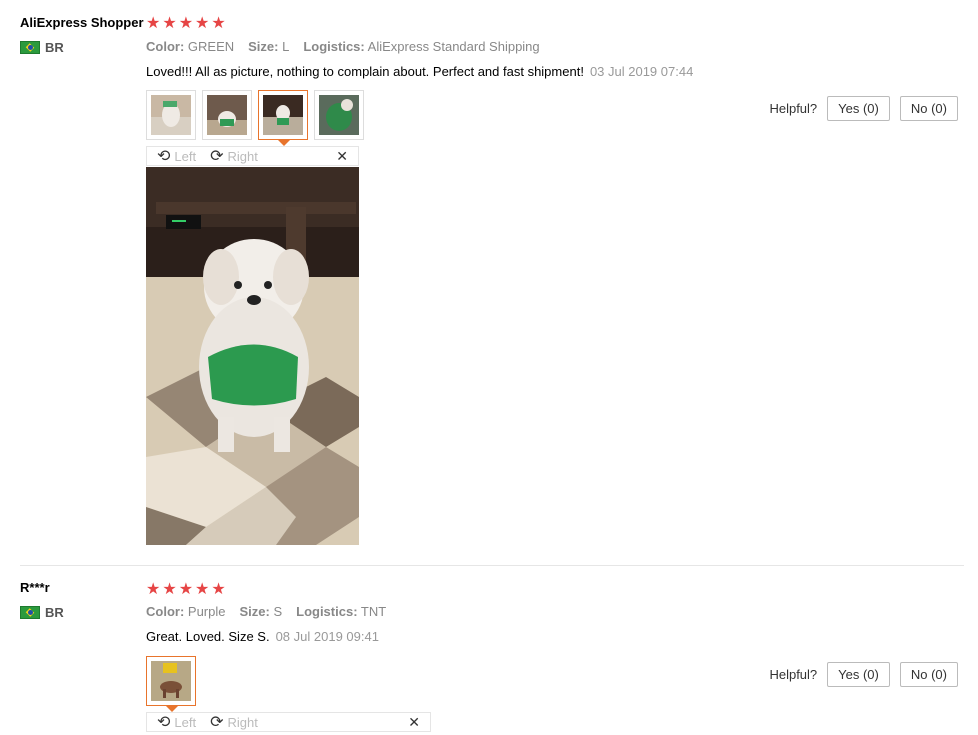 This screenshot has width=978, height=735. What do you see at coordinates (262, 636) in the screenshot?
I see `review-text: Great. Loved. Size S. 08 Jul 2019 09:41` at bounding box center [262, 636].